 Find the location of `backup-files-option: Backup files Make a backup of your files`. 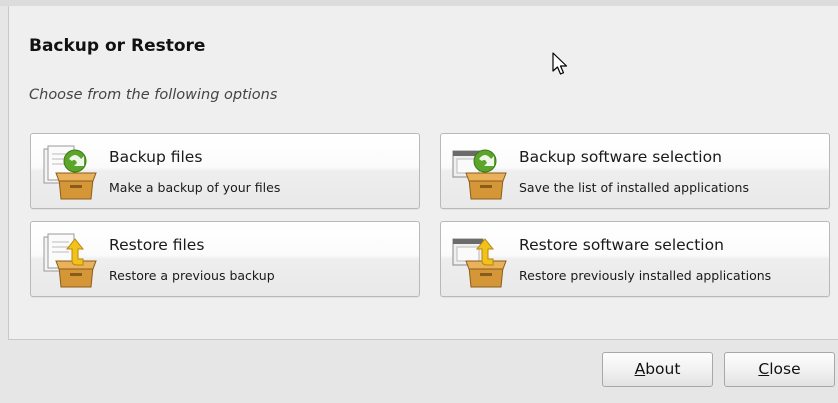

backup-files-option: Backup files Make a backup of your files is located at coordinates (225, 171).